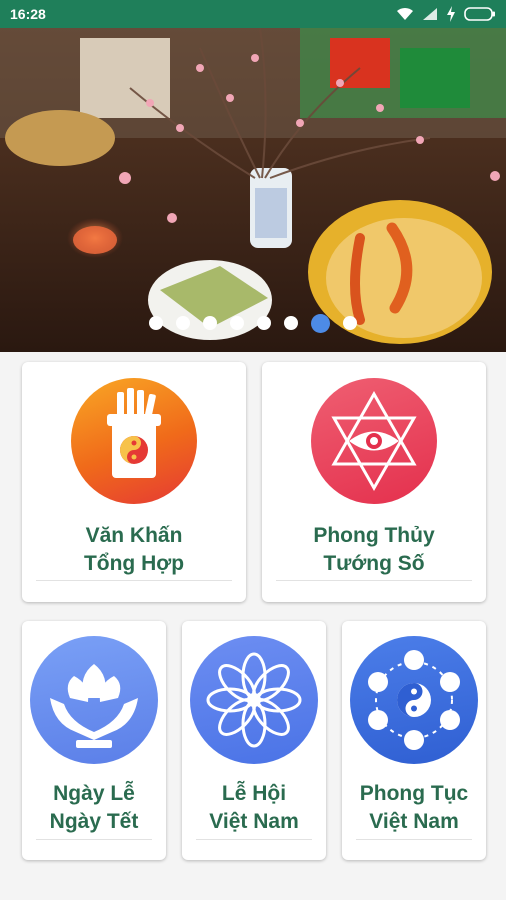 The width and height of the screenshot is (506, 900). What do you see at coordinates (254, 700) in the screenshot?
I see `mandala-flower-icon` at bounding box center [254, 700].